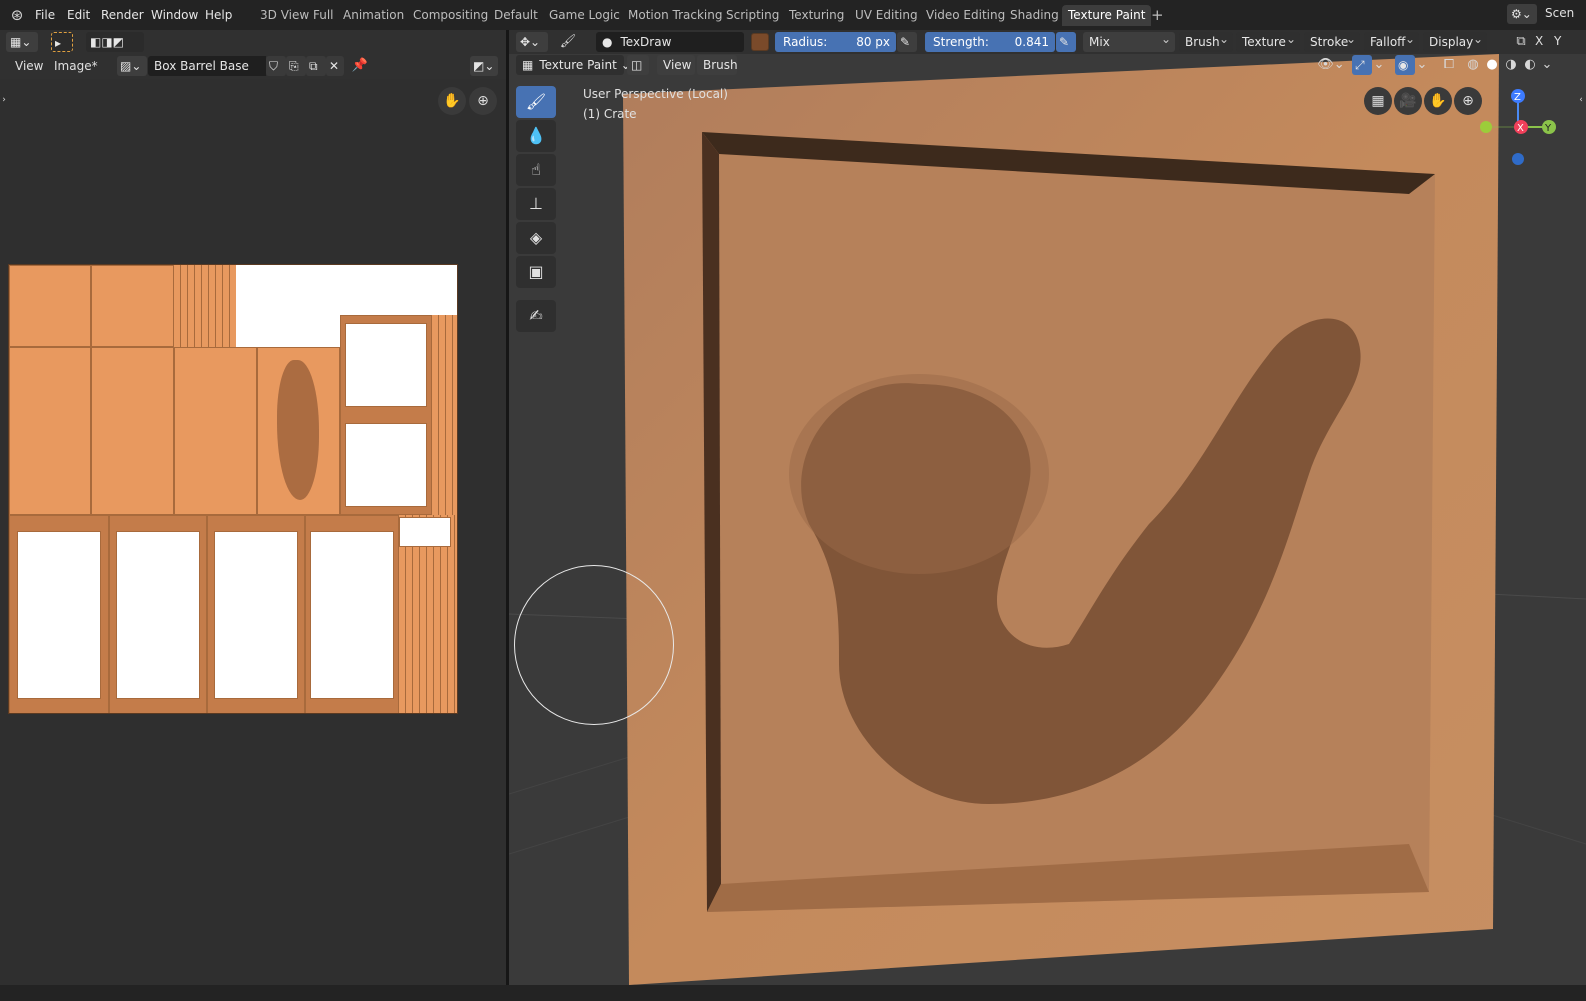  Describe the element at coordinates (536, 102) in the screenshot. I see `draw-tool-icon: 🖌` at that location.